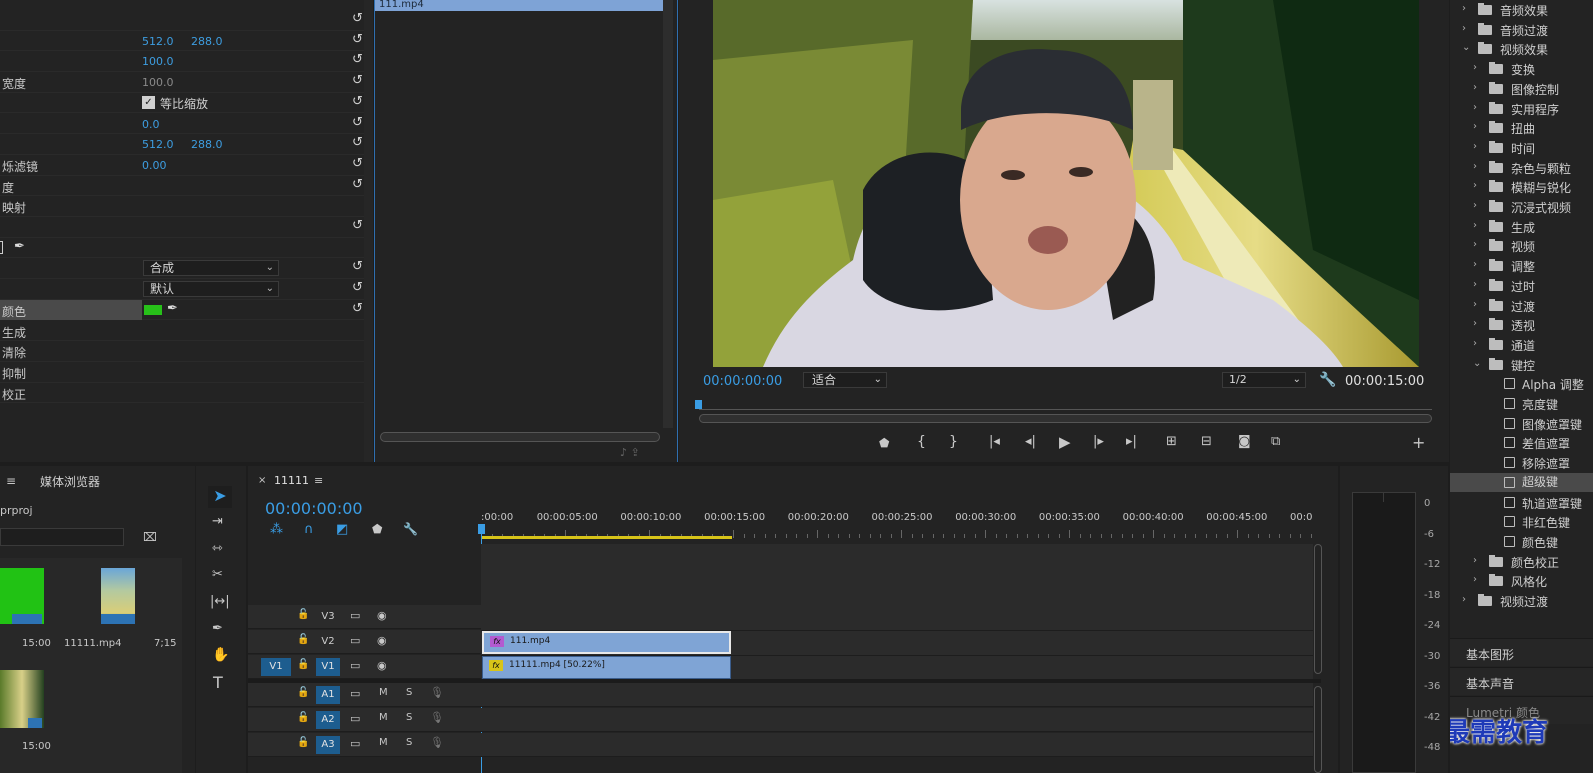  I want to click on slip-icon: |↔|, so click(220, 601).